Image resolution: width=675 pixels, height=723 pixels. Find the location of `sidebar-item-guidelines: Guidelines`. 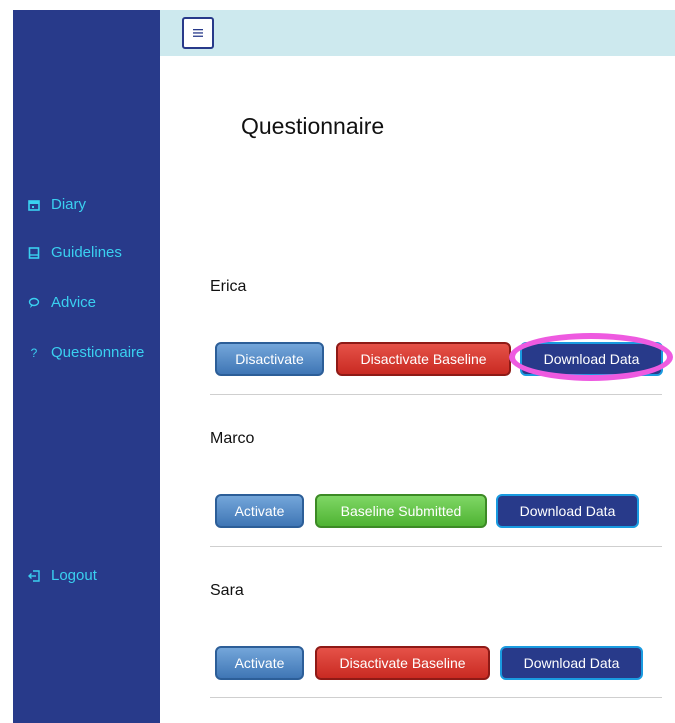

sidebar-item-guidelines: Guidelines is located at coordinates (74, 252).